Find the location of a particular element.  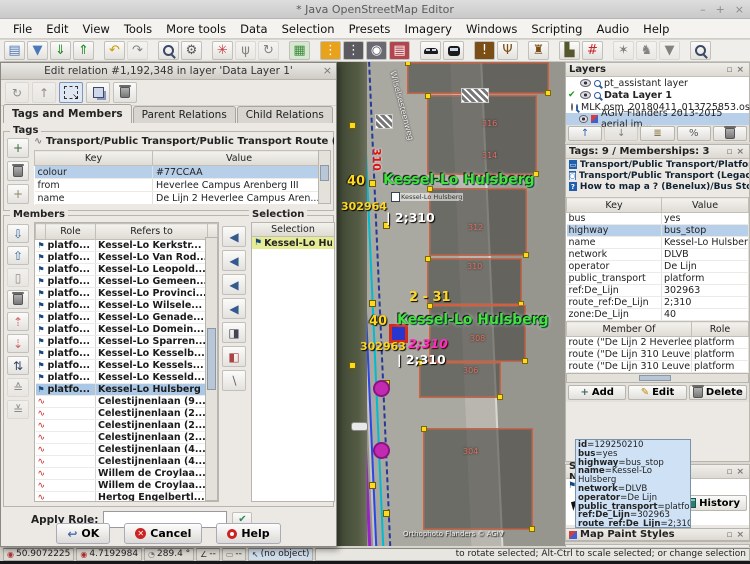

stop-position-node is located at coordinates (381, 388).